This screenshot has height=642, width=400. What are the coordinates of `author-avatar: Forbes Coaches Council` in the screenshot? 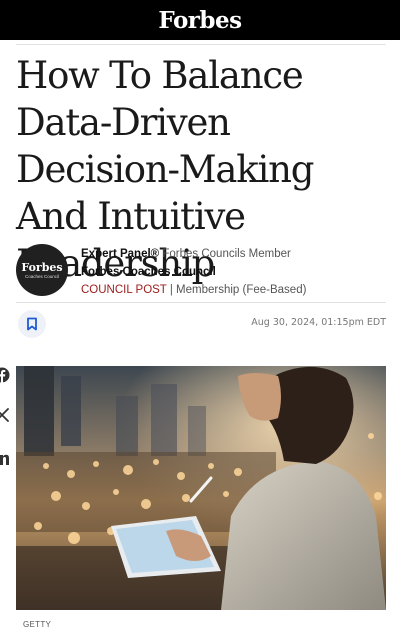 It's located at (42, 270).